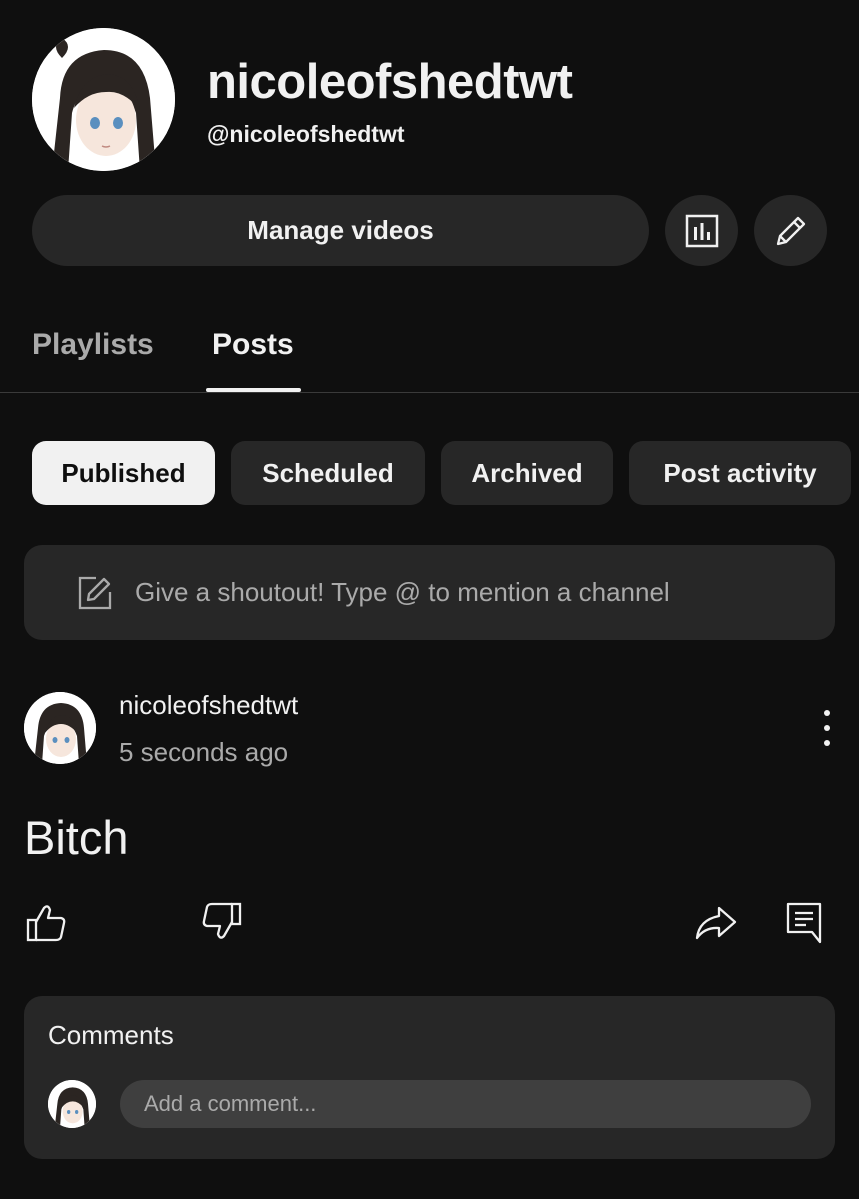 Image resolution: width=859 pixels, height=1199 pixels. I want to click on like-button, so click(48, 924).